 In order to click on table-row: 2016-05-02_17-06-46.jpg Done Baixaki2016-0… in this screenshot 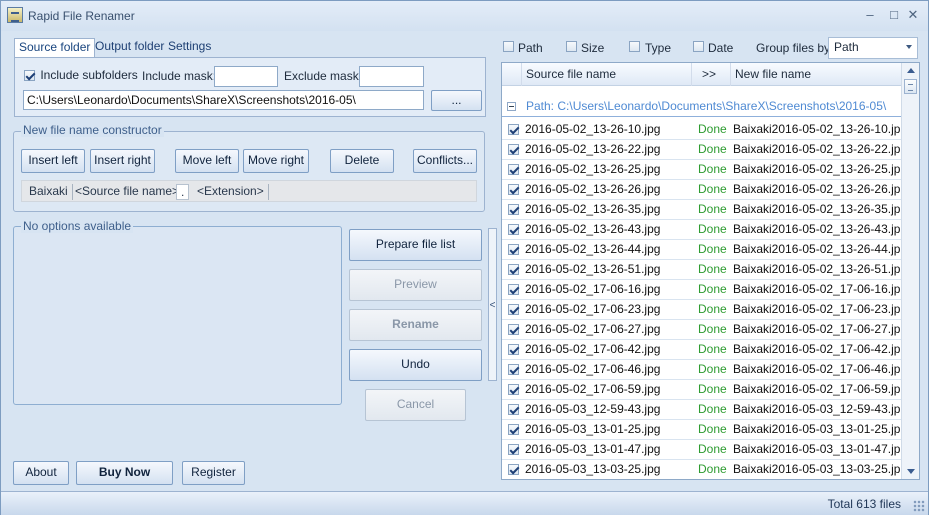, I will do `click(704, 370)`.